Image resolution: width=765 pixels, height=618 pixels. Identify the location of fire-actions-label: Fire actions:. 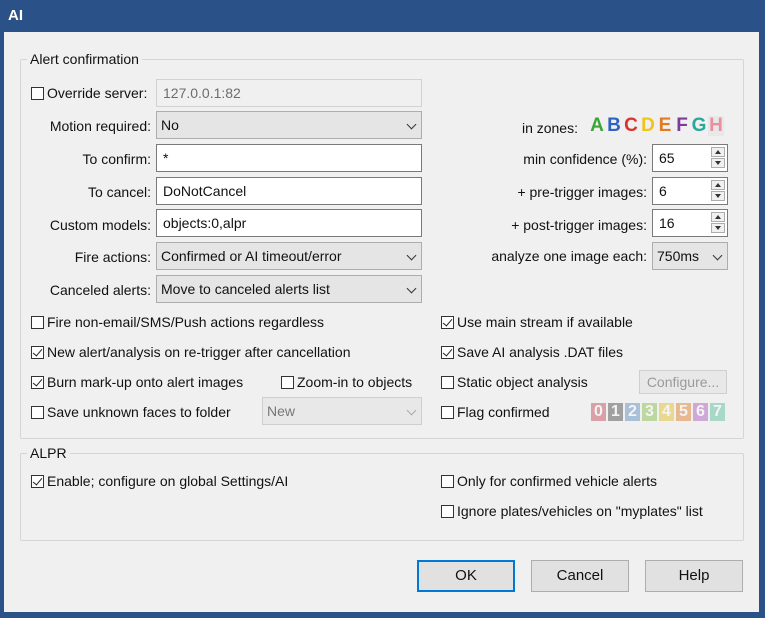
(112, 257).